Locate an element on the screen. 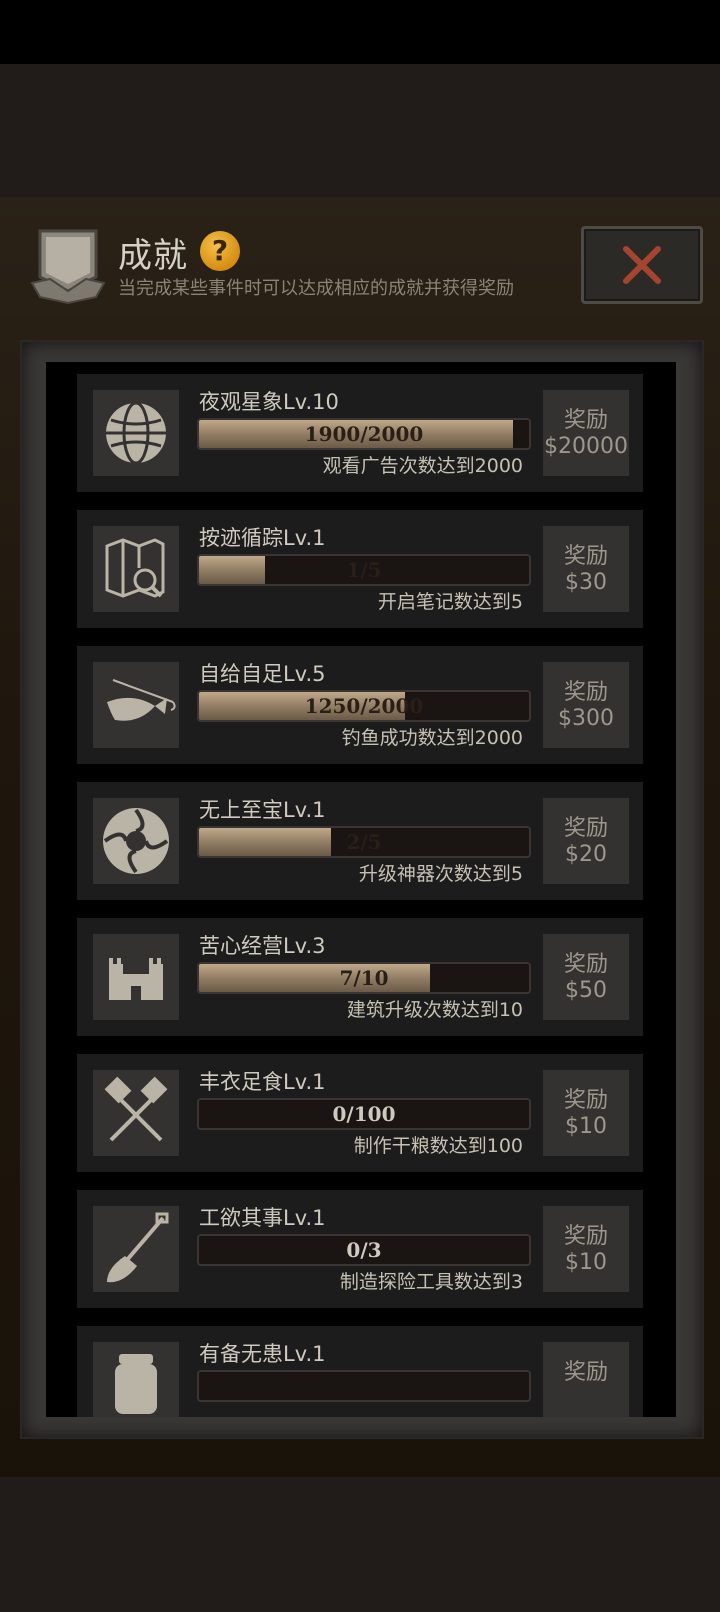 This screenshot has width=720, height=1612. progress-bar is located at coordinates (364, 1386).